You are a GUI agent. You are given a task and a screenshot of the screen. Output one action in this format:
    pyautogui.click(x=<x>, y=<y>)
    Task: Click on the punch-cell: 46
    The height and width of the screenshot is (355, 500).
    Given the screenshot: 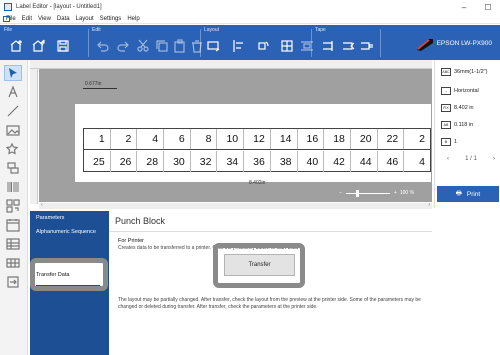 What is the action you would take?
    pyautogui.click(x=391, y=161)
    